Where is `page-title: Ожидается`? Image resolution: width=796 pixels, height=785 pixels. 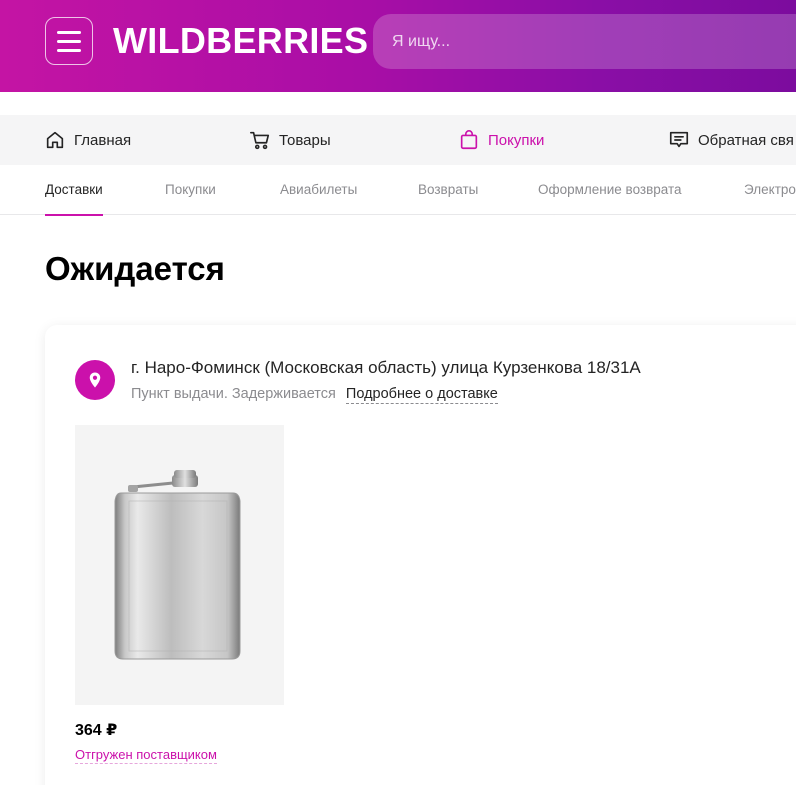
page-title: Ожидается is located at coordinates (135, 268).